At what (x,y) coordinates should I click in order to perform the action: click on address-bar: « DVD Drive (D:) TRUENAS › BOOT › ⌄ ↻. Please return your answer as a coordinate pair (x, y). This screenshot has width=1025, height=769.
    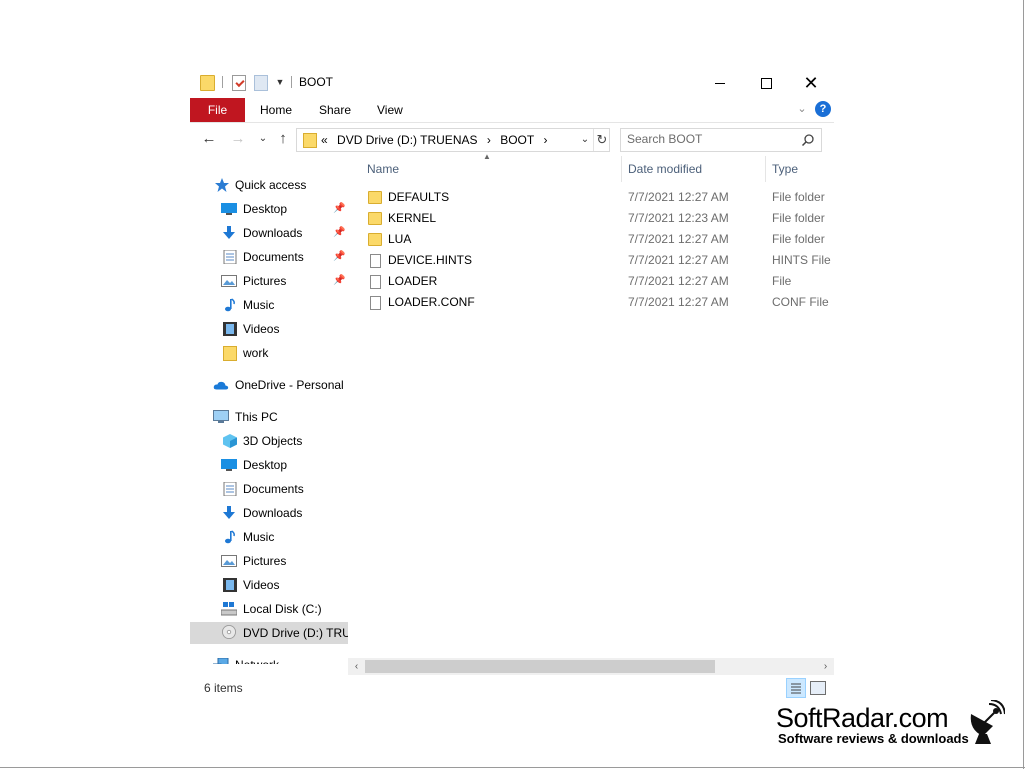
    Looking at the image, I should click on (453, 140).